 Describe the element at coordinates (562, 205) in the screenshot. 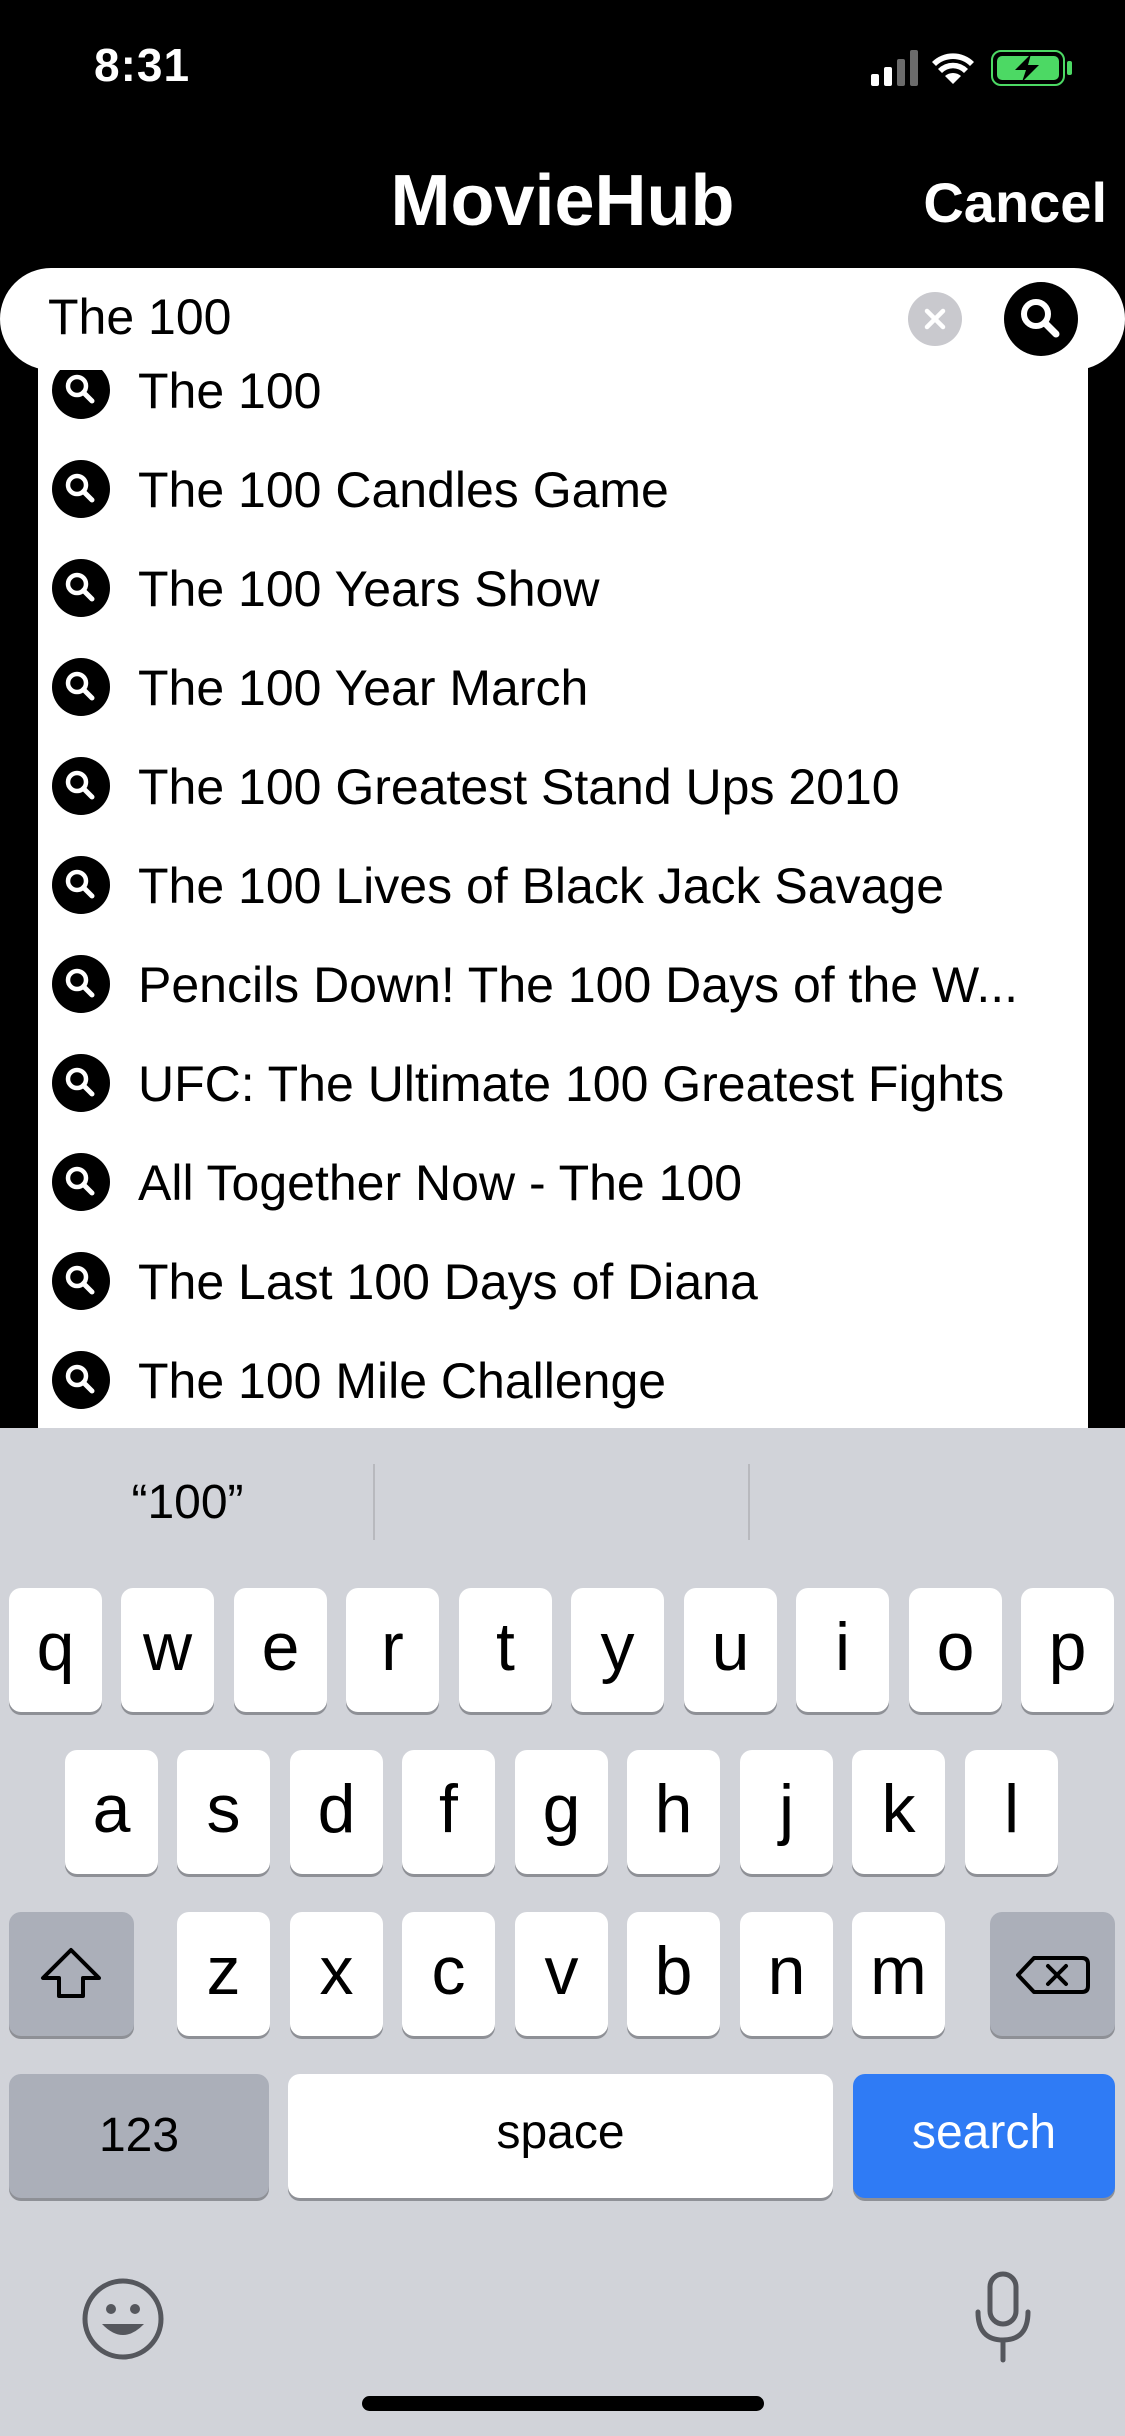

I see `nav-bar: MovieHub Cancel` at that location.